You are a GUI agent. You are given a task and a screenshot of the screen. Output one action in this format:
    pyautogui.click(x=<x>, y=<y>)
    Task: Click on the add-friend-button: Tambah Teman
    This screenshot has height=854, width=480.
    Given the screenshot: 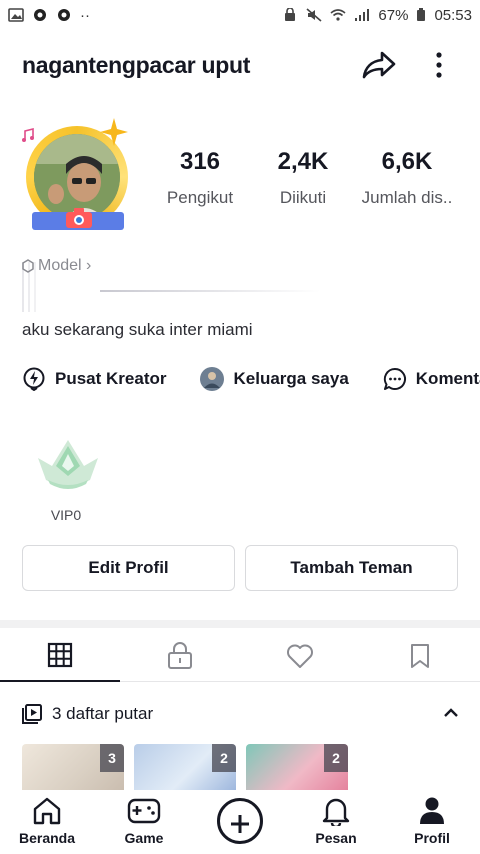 What is the action you would take?
    pyautogui.click(x=351, y=568)
    